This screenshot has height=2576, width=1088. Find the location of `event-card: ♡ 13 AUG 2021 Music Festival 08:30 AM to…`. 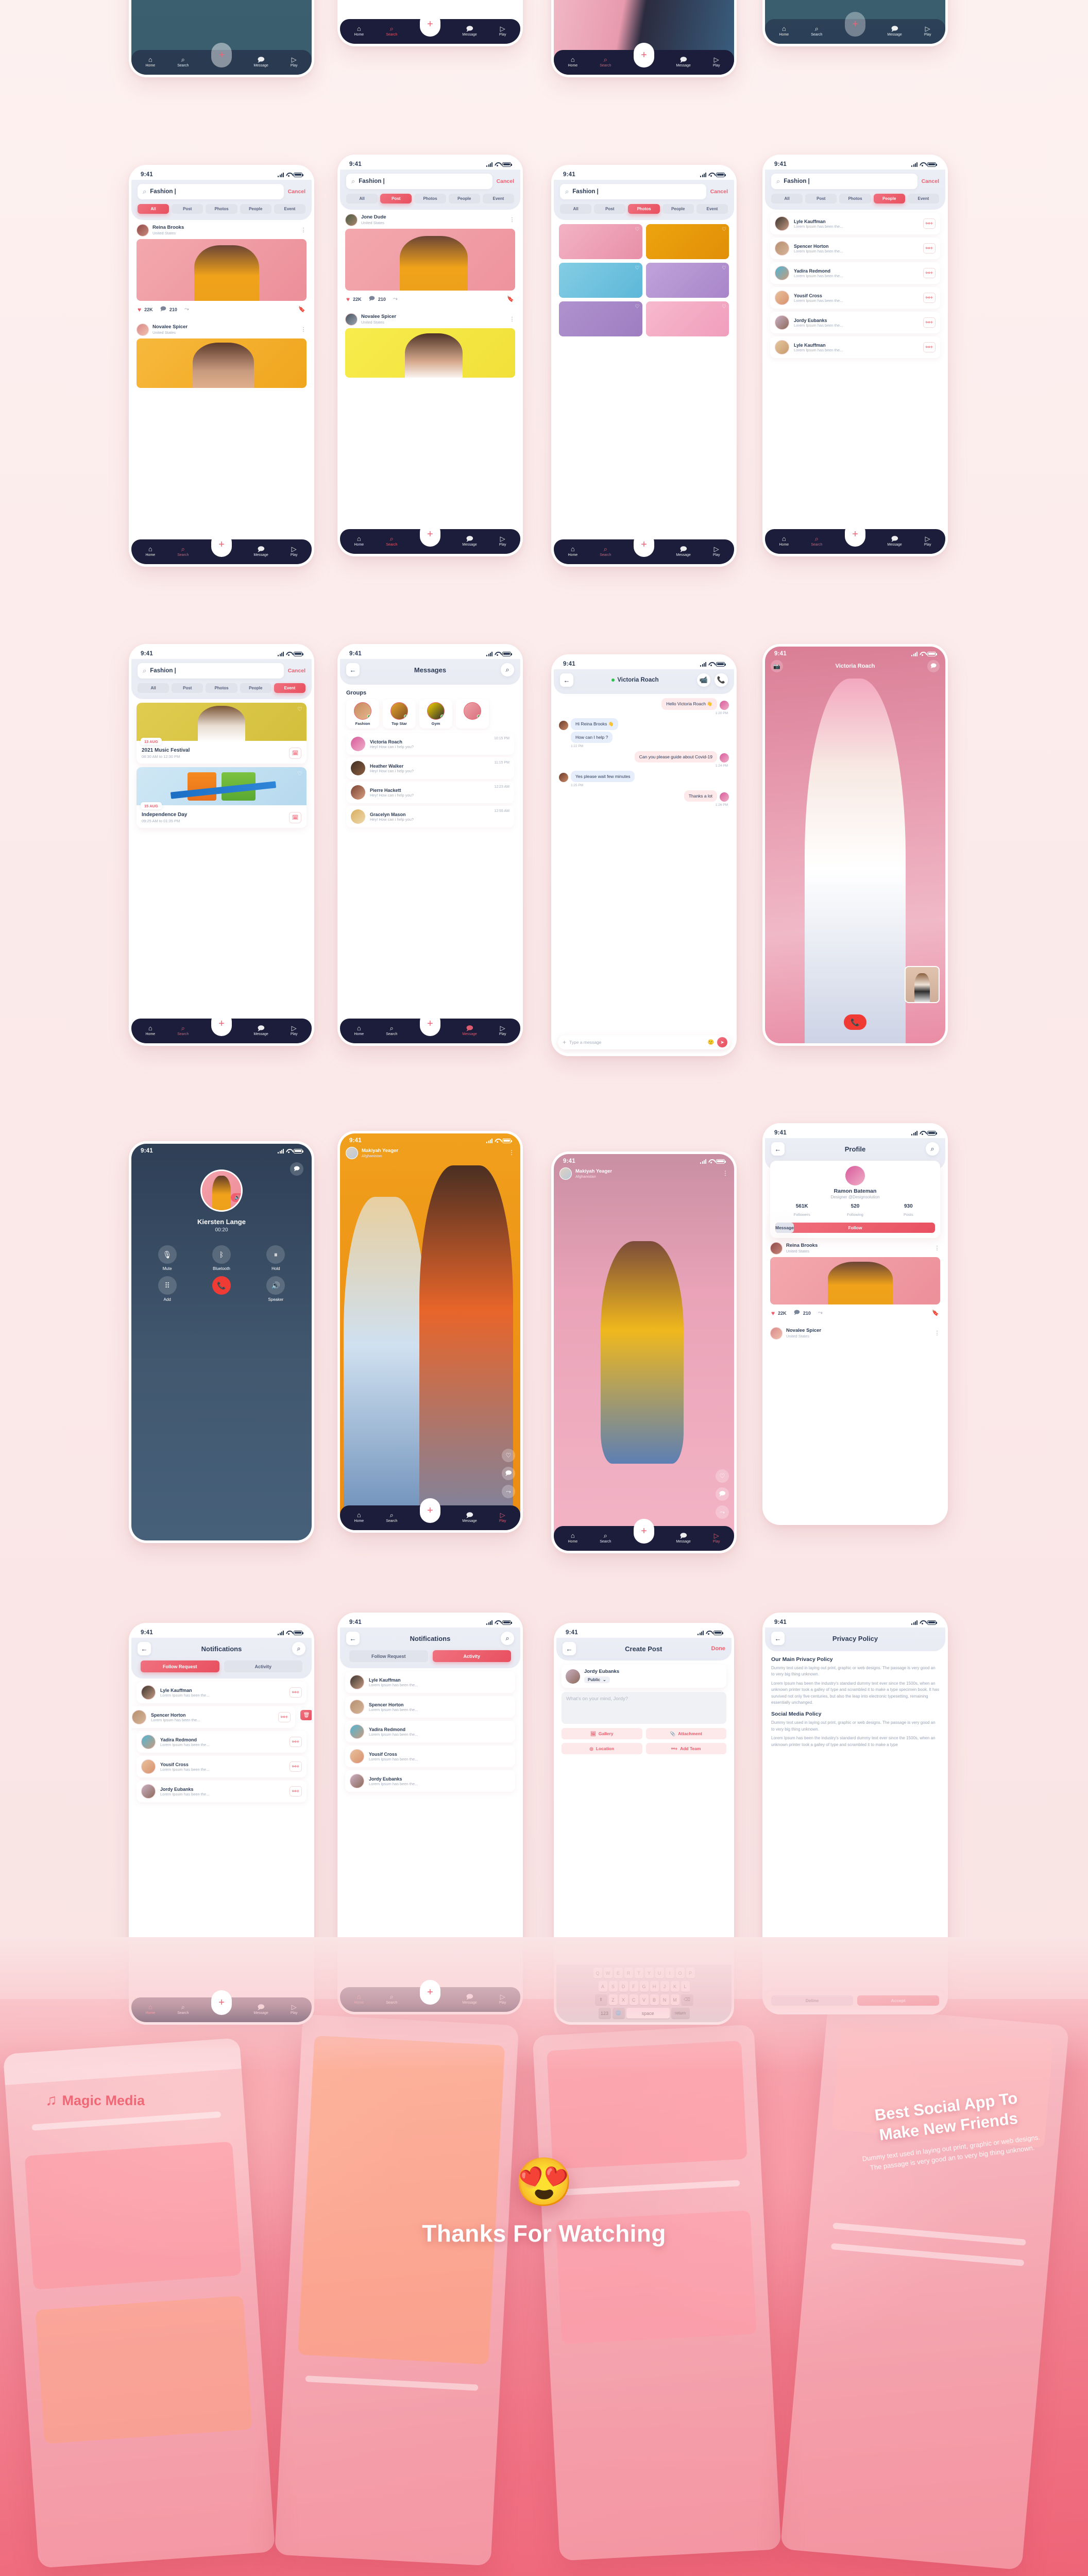

event-card: ♡ 13 AUG 2021 Music Festival 08:30 AM to… is located at coordinates (222, 733).